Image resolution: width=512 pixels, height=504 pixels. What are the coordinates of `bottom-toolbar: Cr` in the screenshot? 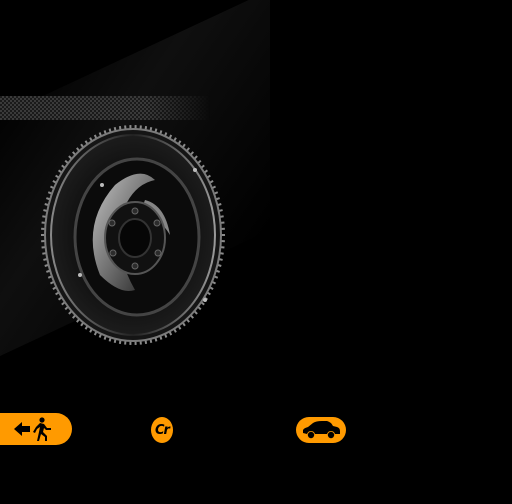 It's located at (256, 430).